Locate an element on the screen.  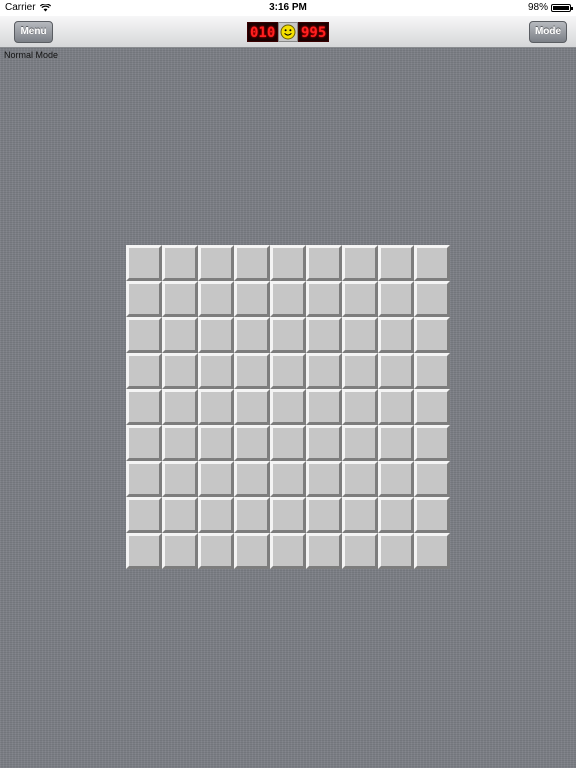
game-mode-label: Normal Mode is located at coordinates (31, 55).